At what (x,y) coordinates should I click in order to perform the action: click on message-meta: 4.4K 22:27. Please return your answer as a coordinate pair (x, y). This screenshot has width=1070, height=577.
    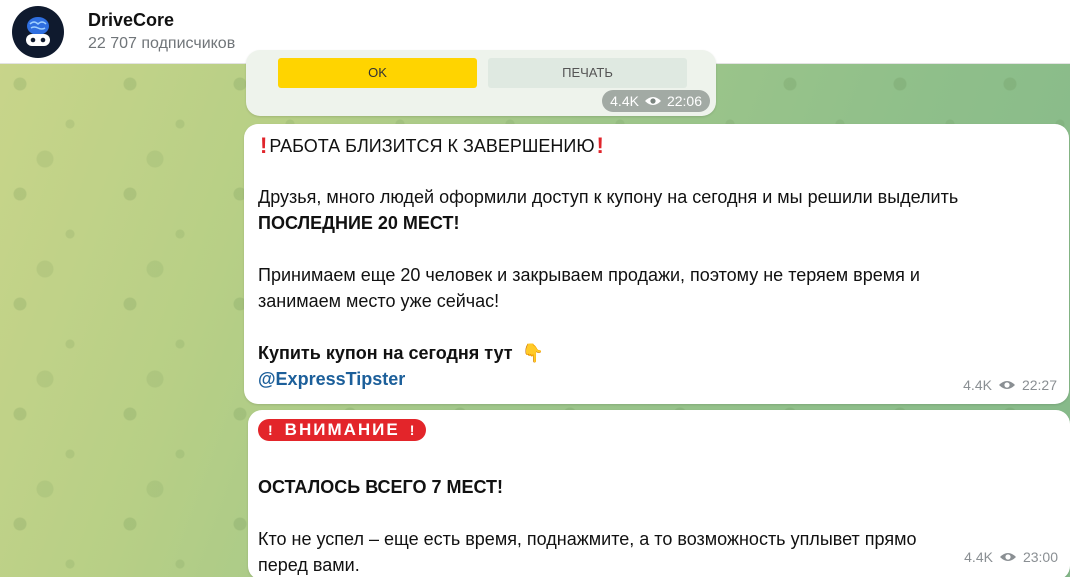
    Looking at the image, I should click on (1010, 385).